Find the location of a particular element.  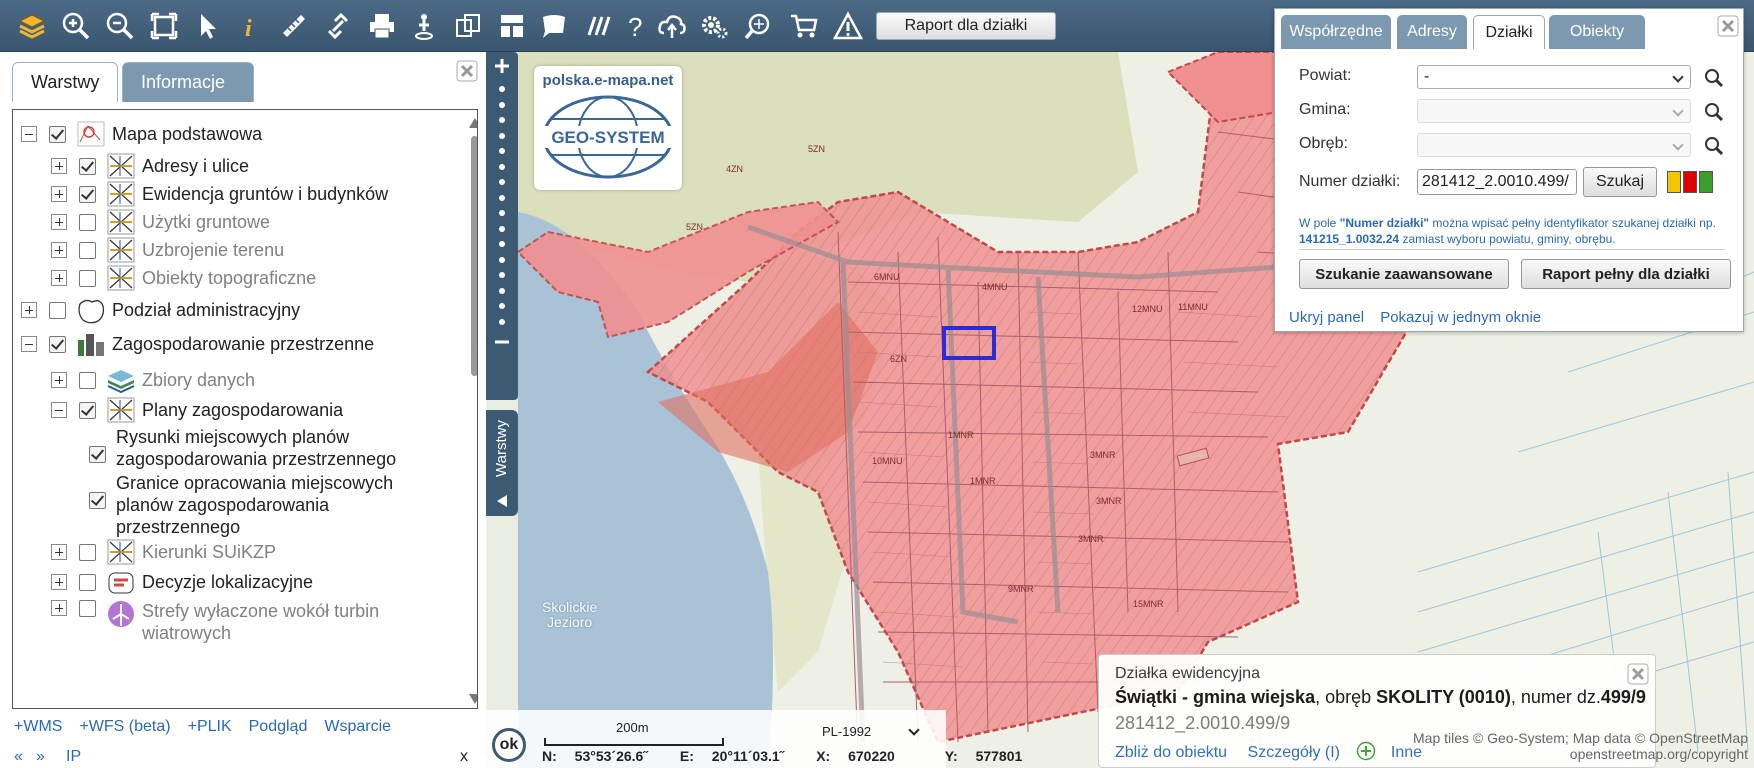

layer-row: Mapa podstawowa is located at coordinates (141, 134).